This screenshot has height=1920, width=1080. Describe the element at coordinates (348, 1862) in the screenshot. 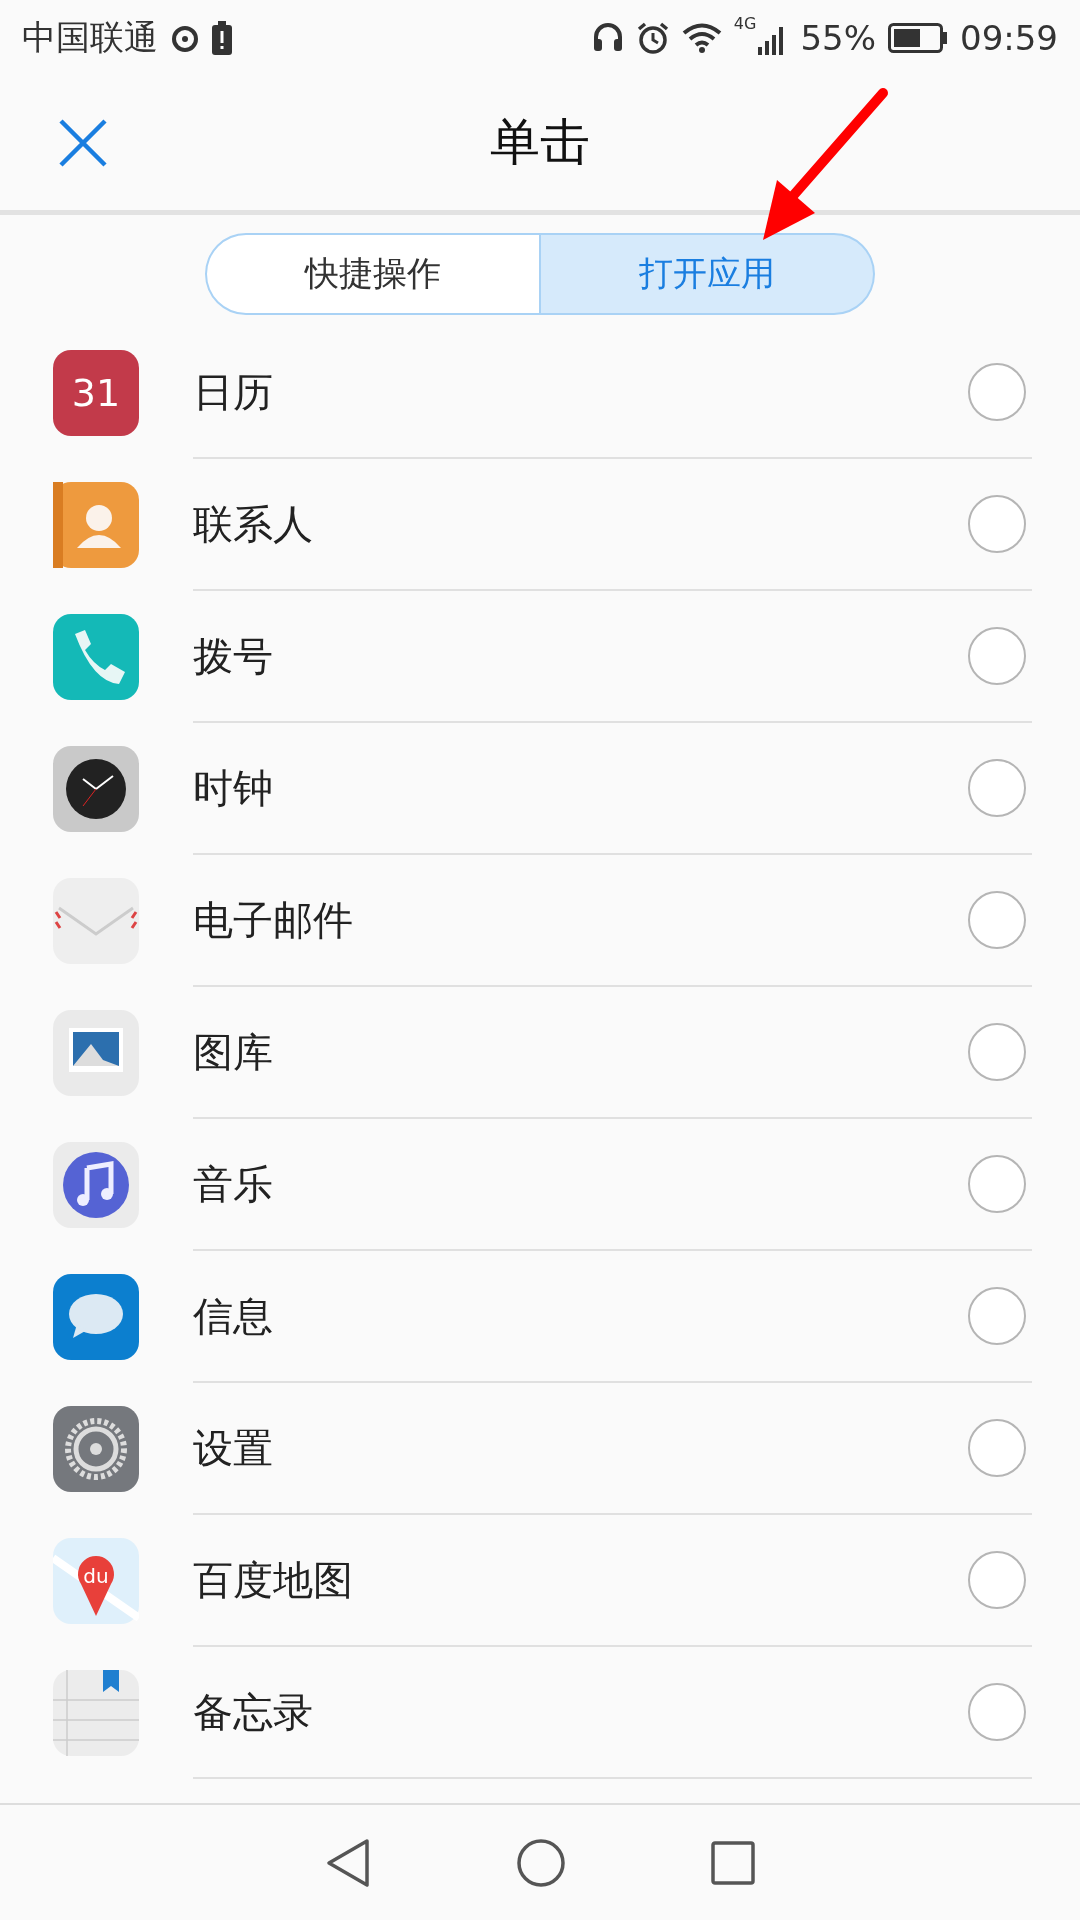

I see `back-button` at that location.